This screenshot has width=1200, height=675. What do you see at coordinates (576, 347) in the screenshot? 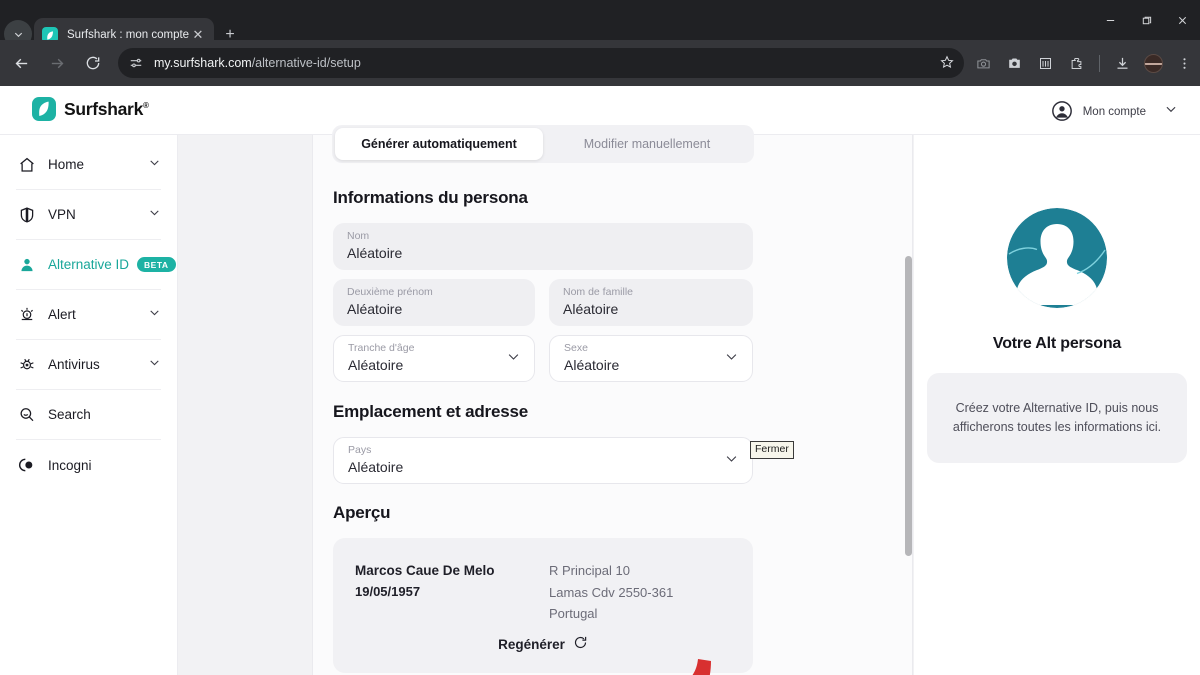
I see `field-label: Sexe` at bounding box center [576, 347].